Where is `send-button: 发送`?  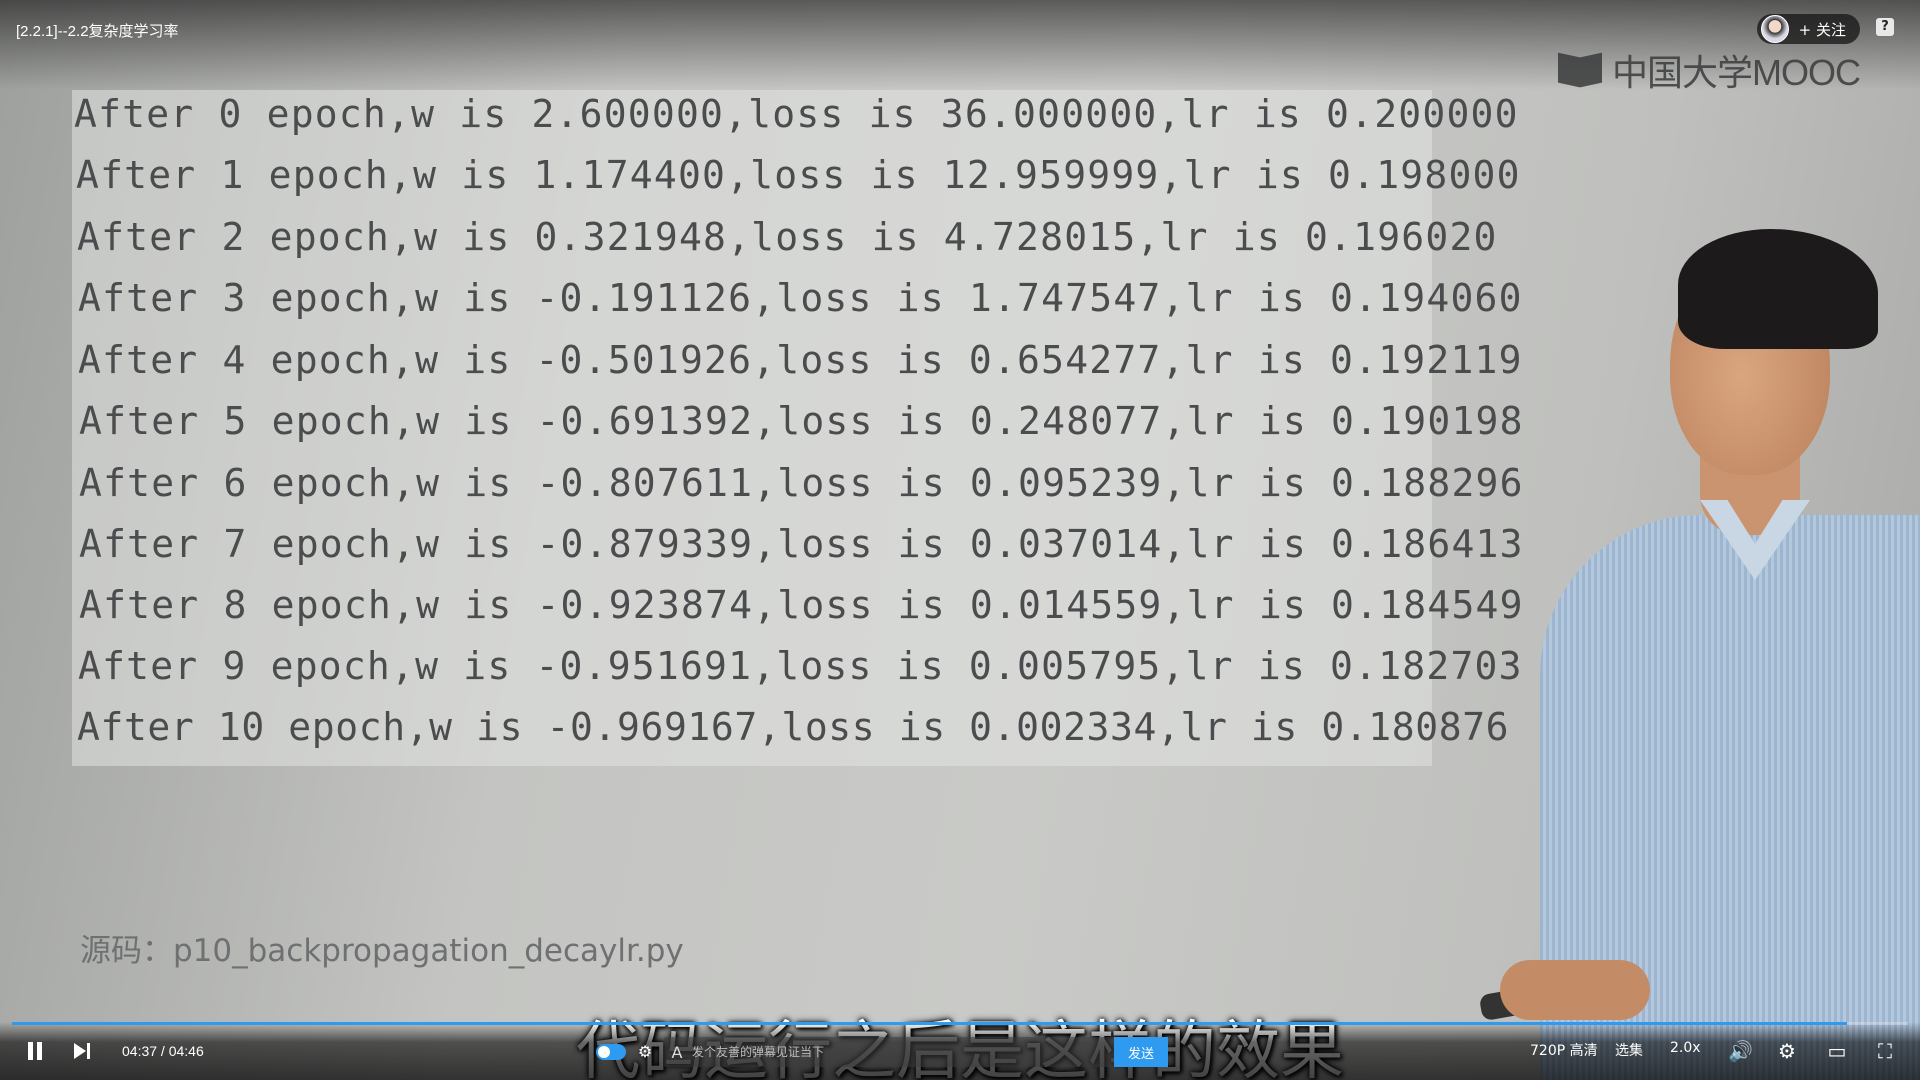 send-button: 发送 is located at coordinates (1141, 1052).